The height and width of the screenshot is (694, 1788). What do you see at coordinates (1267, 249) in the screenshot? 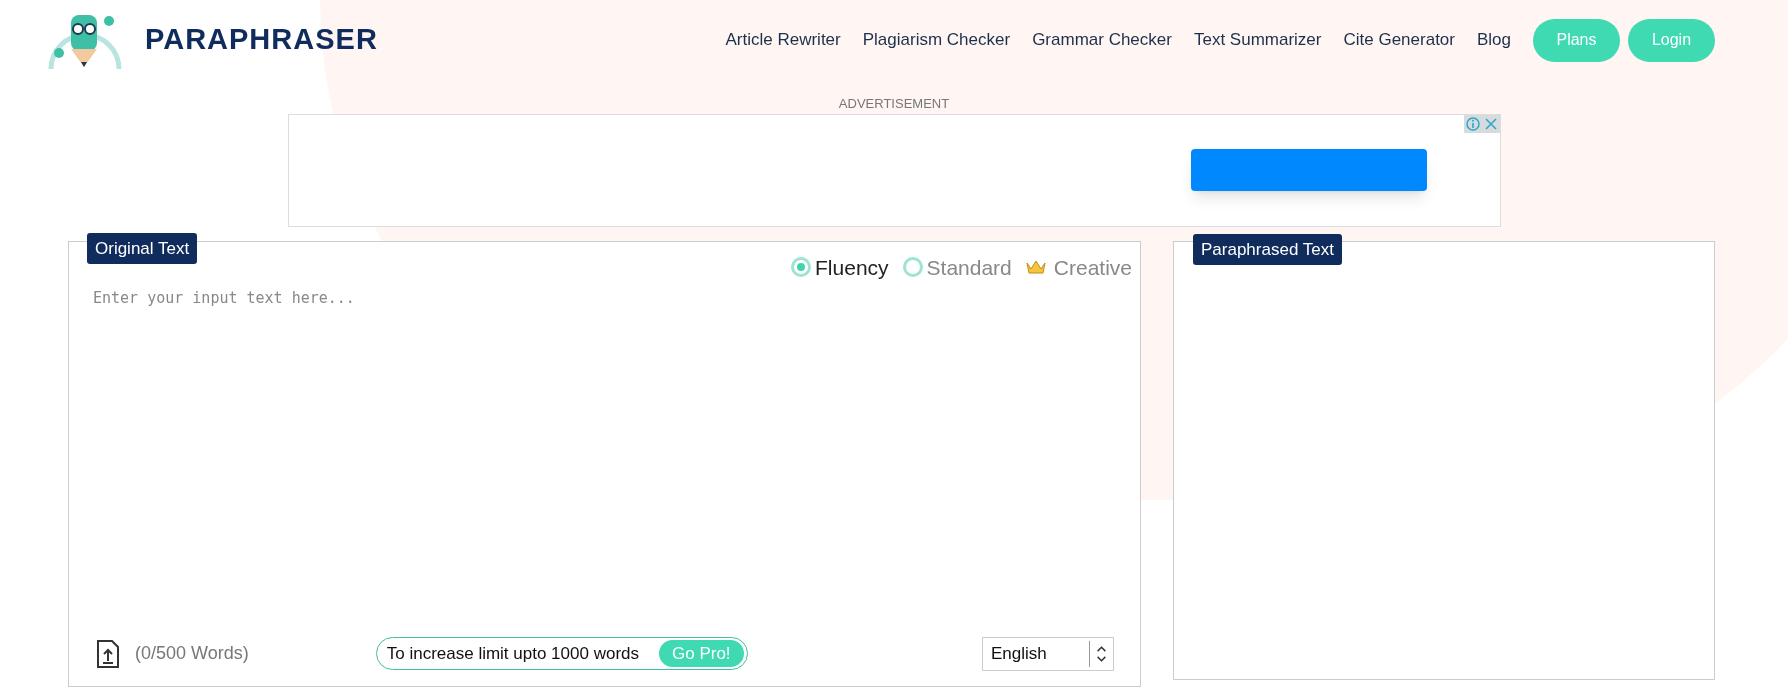
I see `panel-title: Paraphrased Text` at bounding box center [1267, 249].